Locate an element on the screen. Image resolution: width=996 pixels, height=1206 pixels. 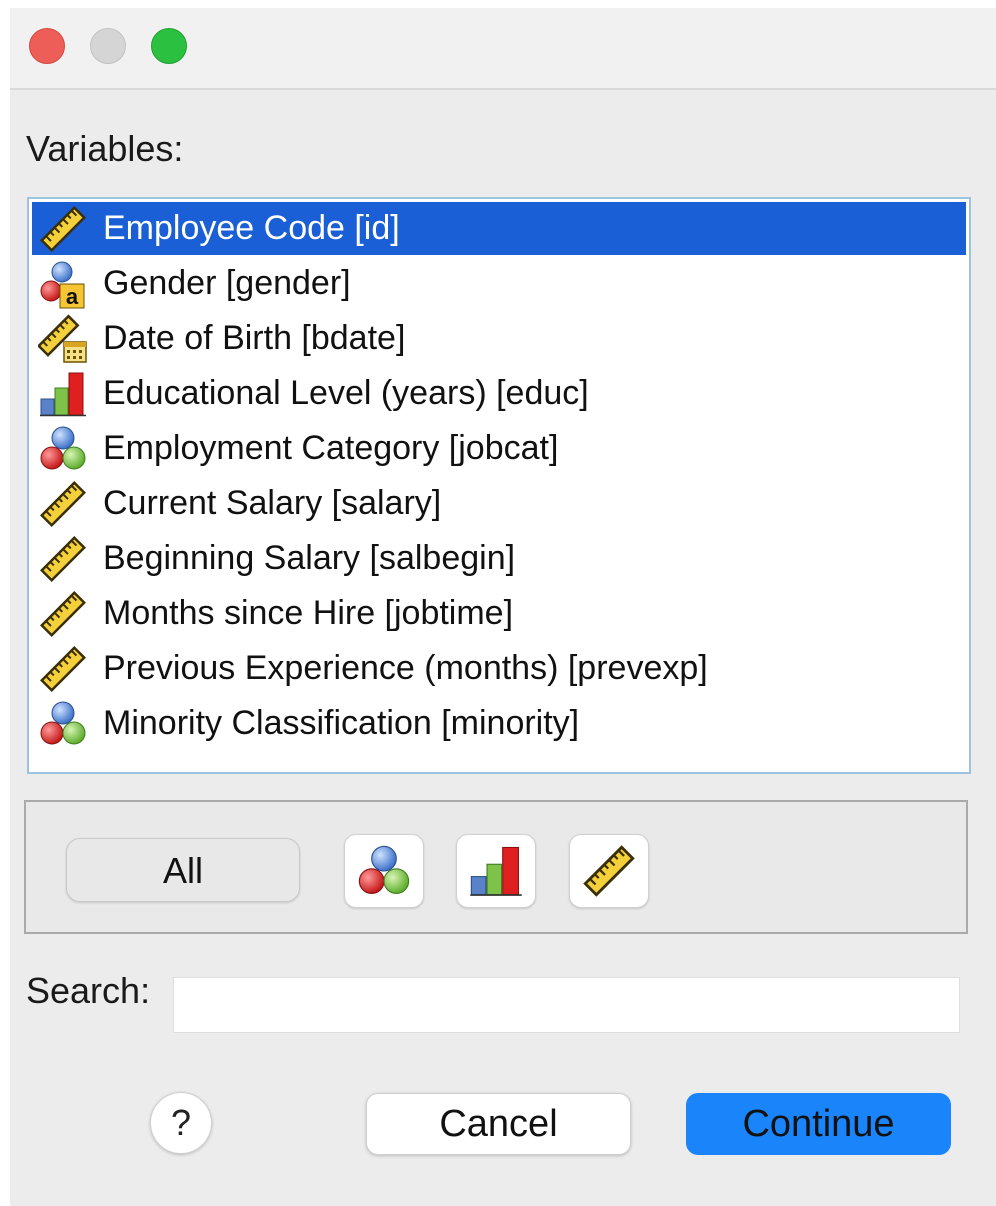
list-item-label: Months since Hire [jobtime] is located at coordinates (308, 613).